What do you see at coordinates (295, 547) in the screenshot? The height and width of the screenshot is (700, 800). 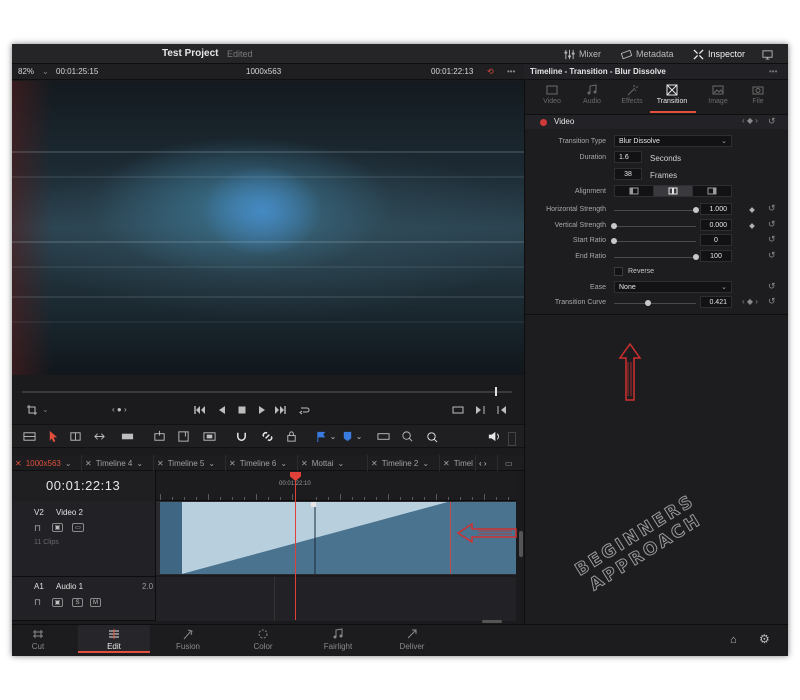 I see `playhead` at bounding box center [295, 547].